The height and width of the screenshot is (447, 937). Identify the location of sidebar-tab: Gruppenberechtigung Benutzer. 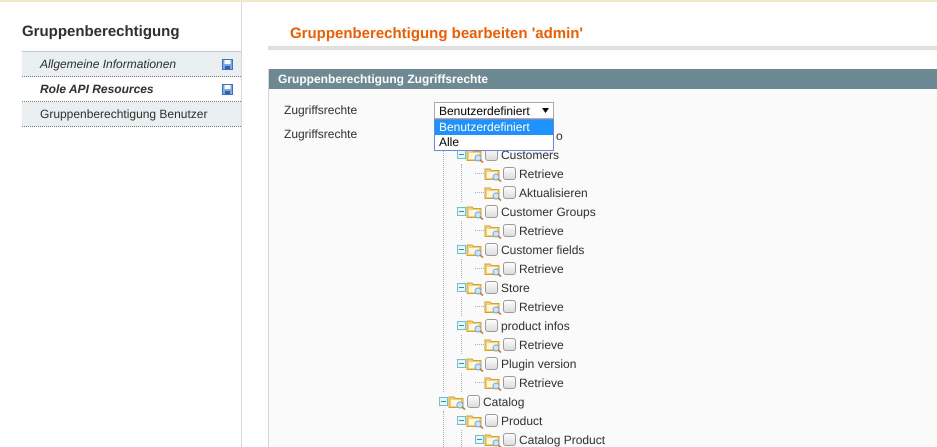
(131, 114).